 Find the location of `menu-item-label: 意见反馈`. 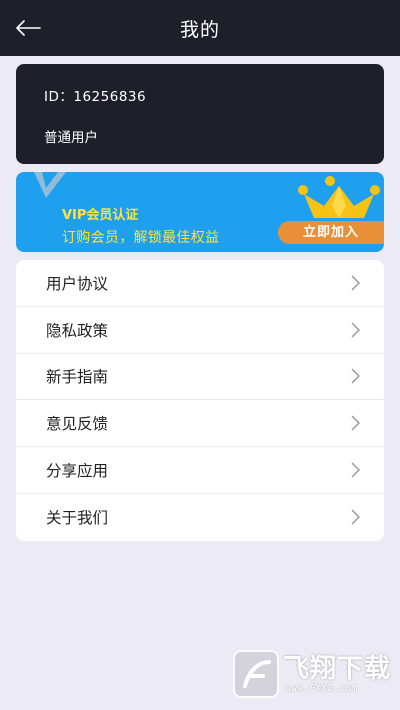

menu-item-label: 意见反馈 is located at coordinates (77, 424).